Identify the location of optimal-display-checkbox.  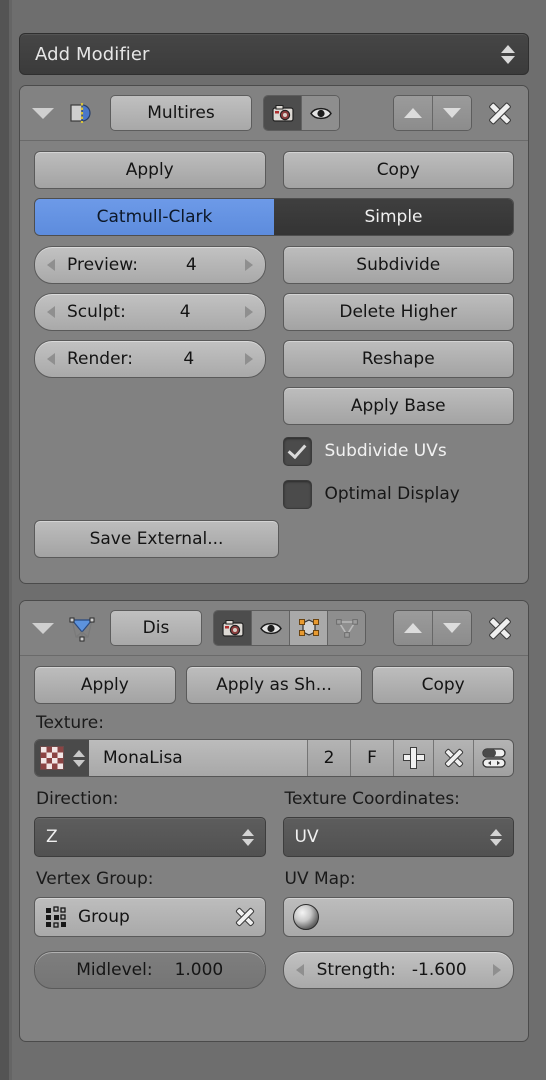
(297, 494).